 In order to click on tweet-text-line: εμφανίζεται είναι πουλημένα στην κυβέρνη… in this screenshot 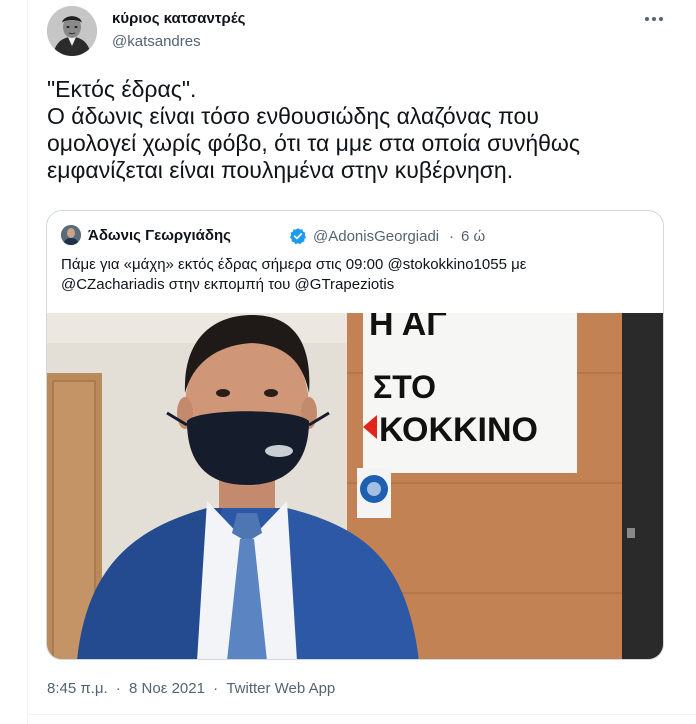, I will do `click(280, 170)`.